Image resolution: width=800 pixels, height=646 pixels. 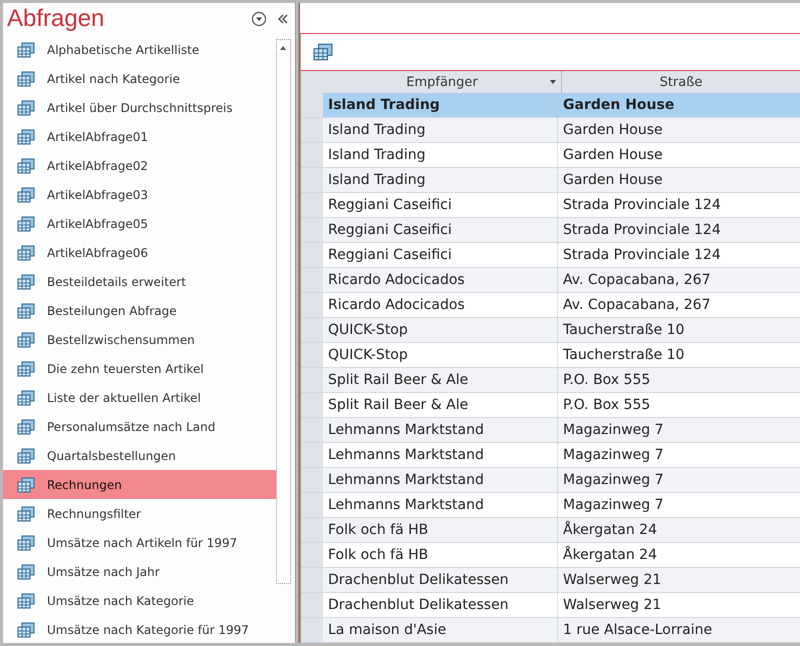 I want to click on query-item: Besteildetails erweitert, so click(x=139, y=281).